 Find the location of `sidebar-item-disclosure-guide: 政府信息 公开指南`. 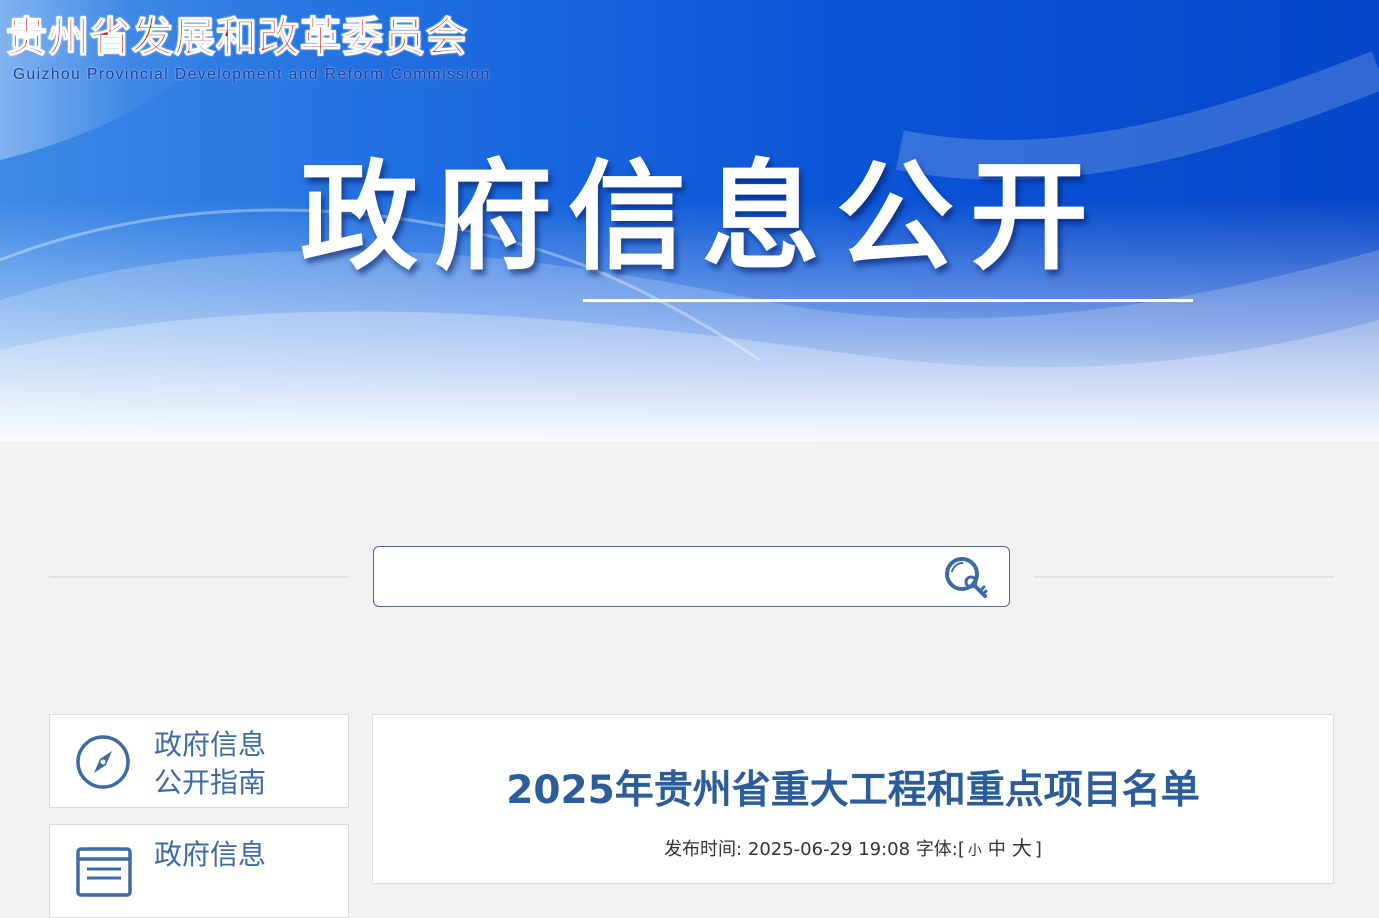

sidebar-item-disclosure-guide: 政府信息 公开指南 is located at coordinates (199, 761).